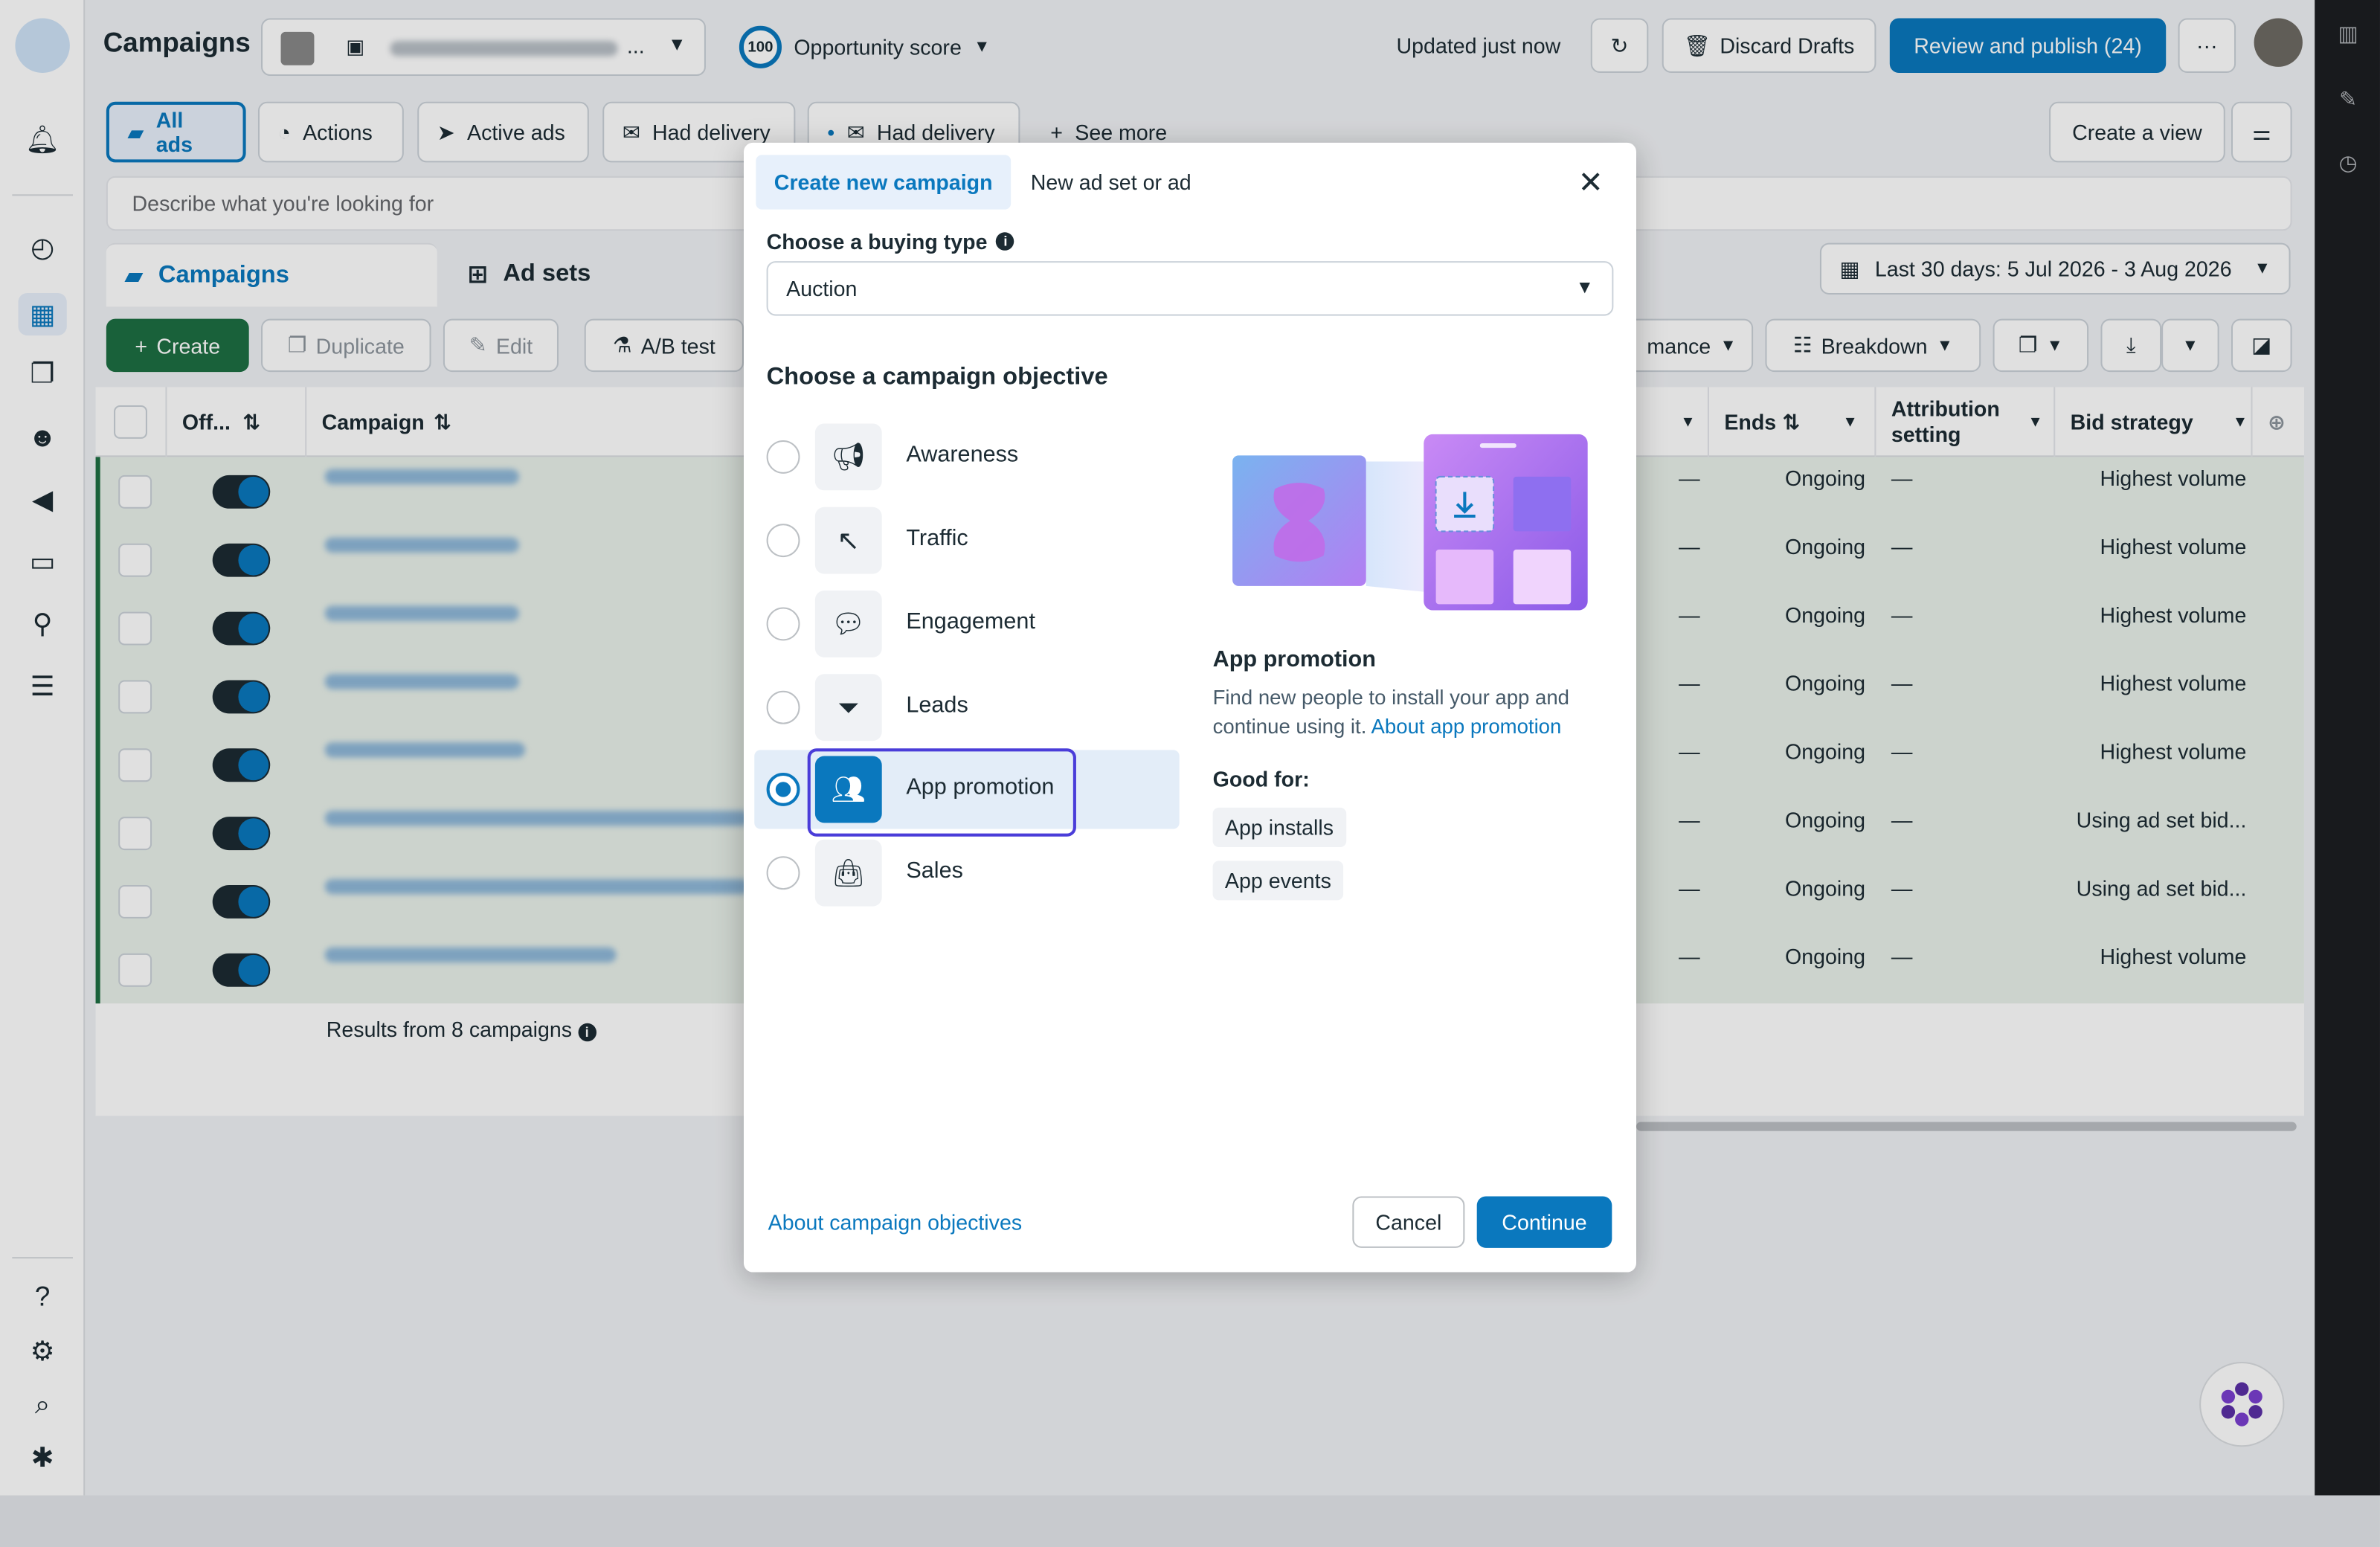  What do you see at coordinates (1467, 727) in the screenshot?
I see `about-app-promotion-link: About app promotion` at bounding box center [1467, 727].